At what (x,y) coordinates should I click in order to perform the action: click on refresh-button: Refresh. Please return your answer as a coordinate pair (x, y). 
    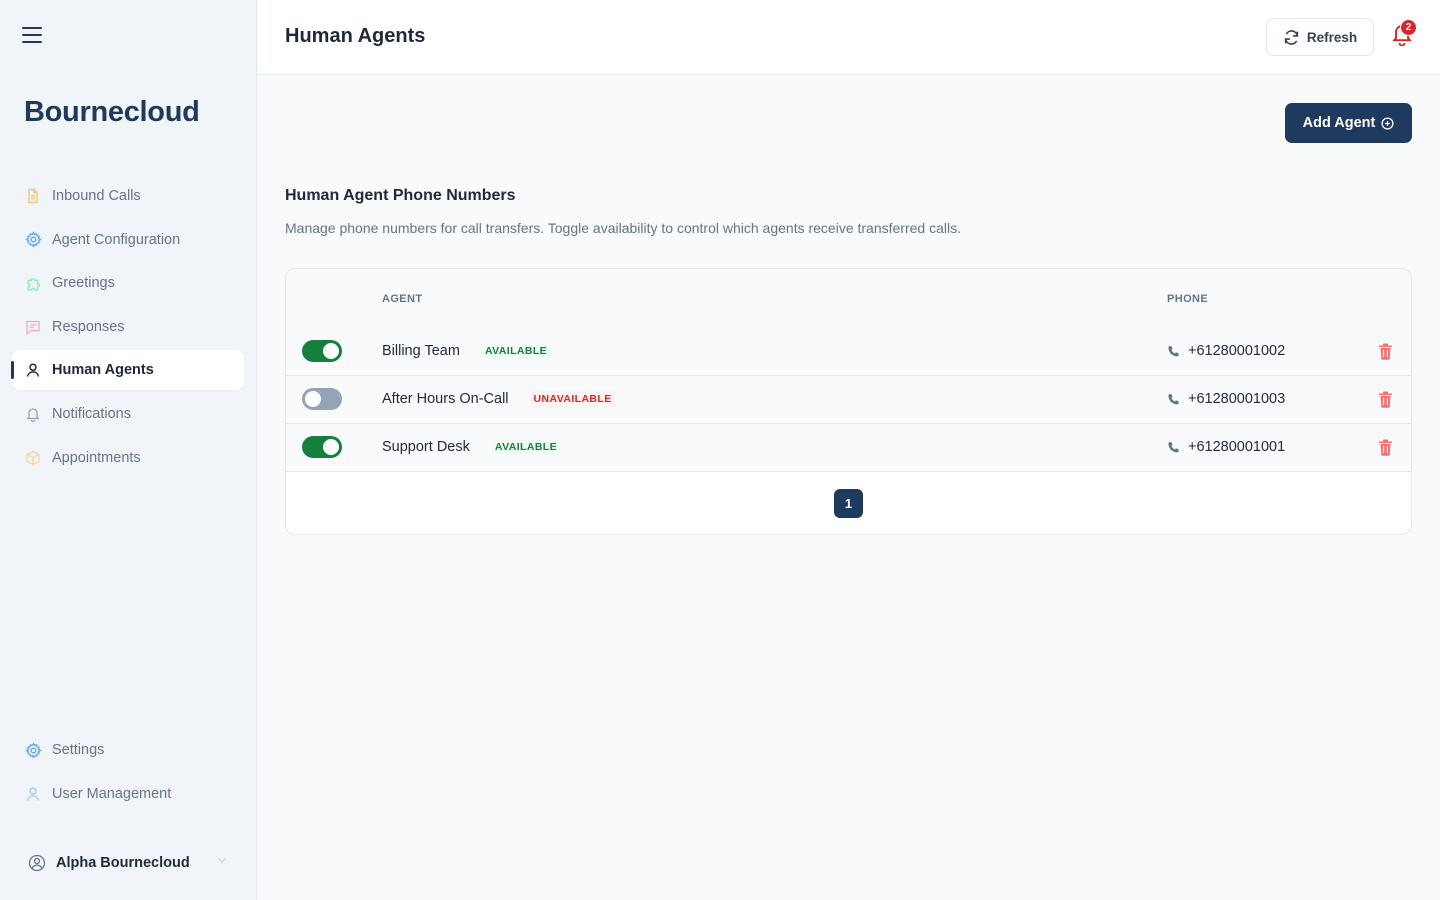
    Looking at the image, I should click on (1320, 37).